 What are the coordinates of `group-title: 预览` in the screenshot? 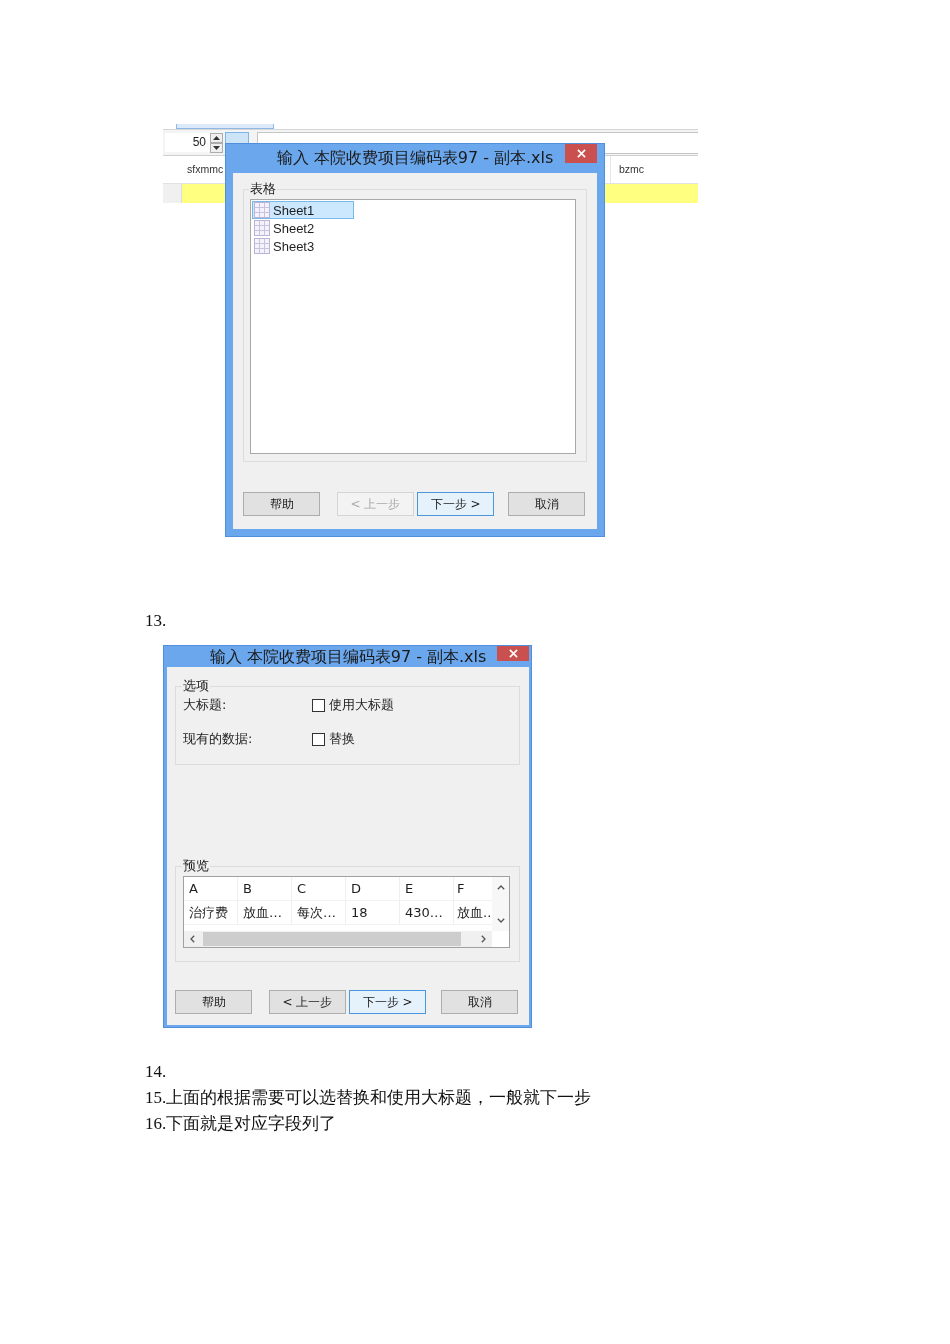 It's located at (196, 866).